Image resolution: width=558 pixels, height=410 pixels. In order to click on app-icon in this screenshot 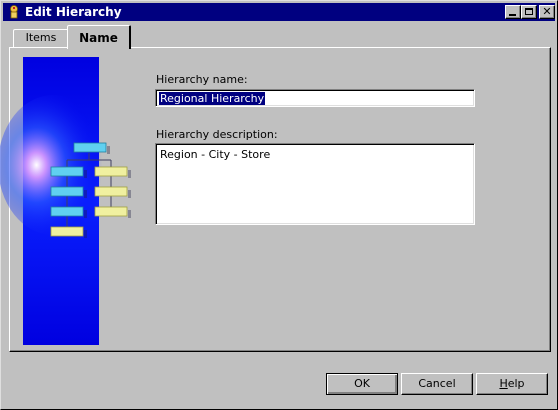, I will do `click(14, 12)`.